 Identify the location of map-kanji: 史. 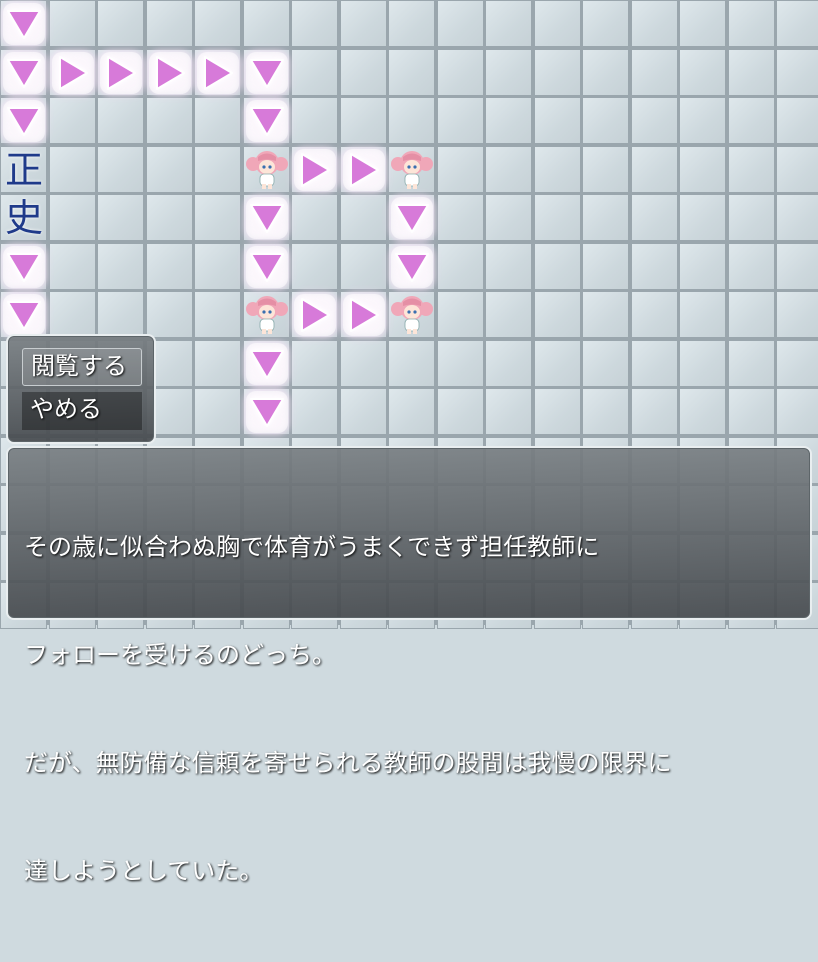
(23, 218).